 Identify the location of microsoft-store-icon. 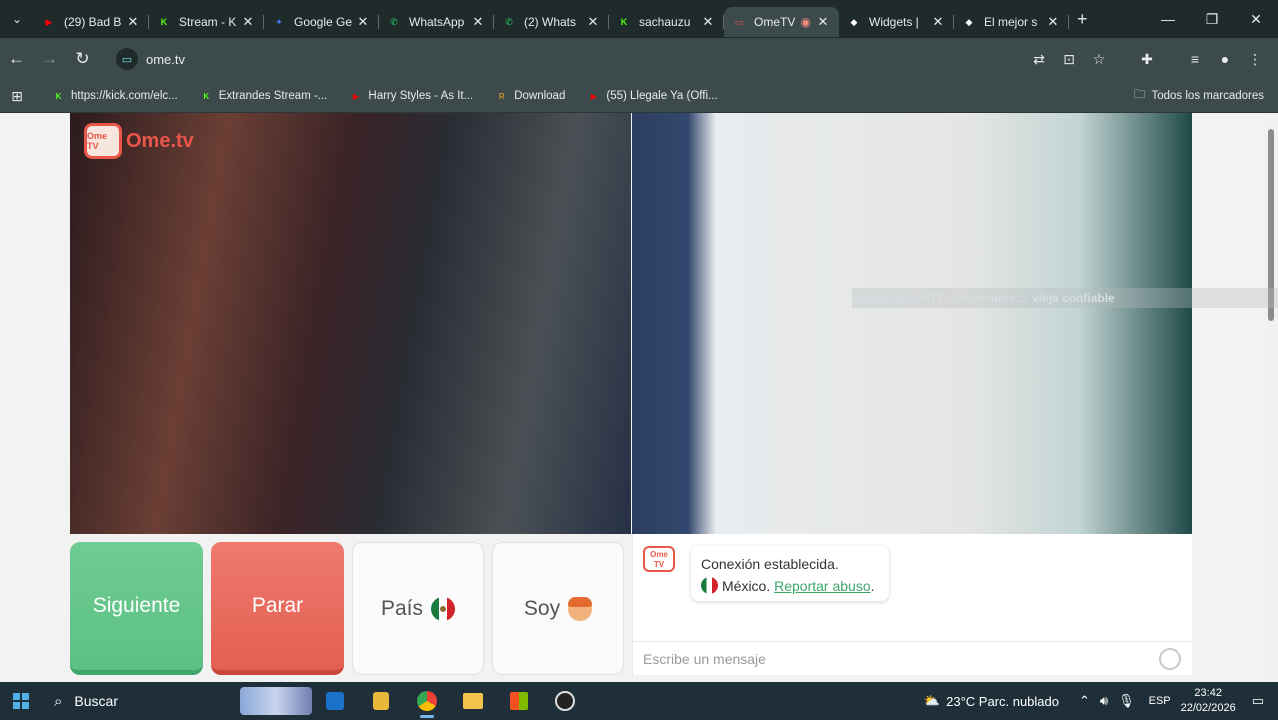
(519, 701).